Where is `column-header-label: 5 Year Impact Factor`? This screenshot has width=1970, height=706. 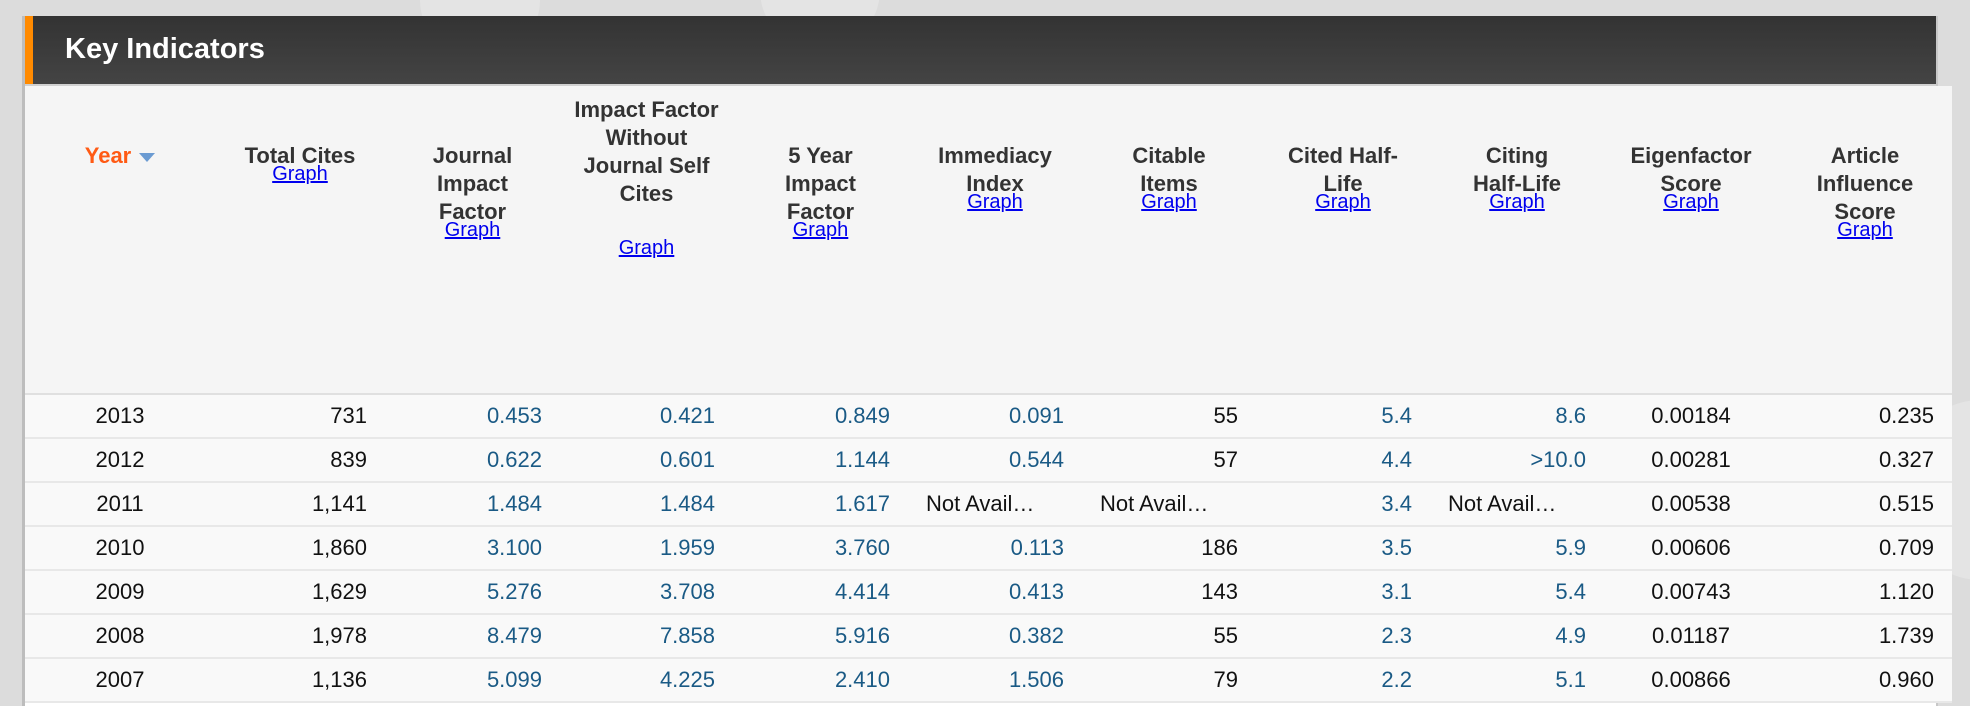
column-header-label: 5 Year Impact Factor is located at coordinates (820, 183).